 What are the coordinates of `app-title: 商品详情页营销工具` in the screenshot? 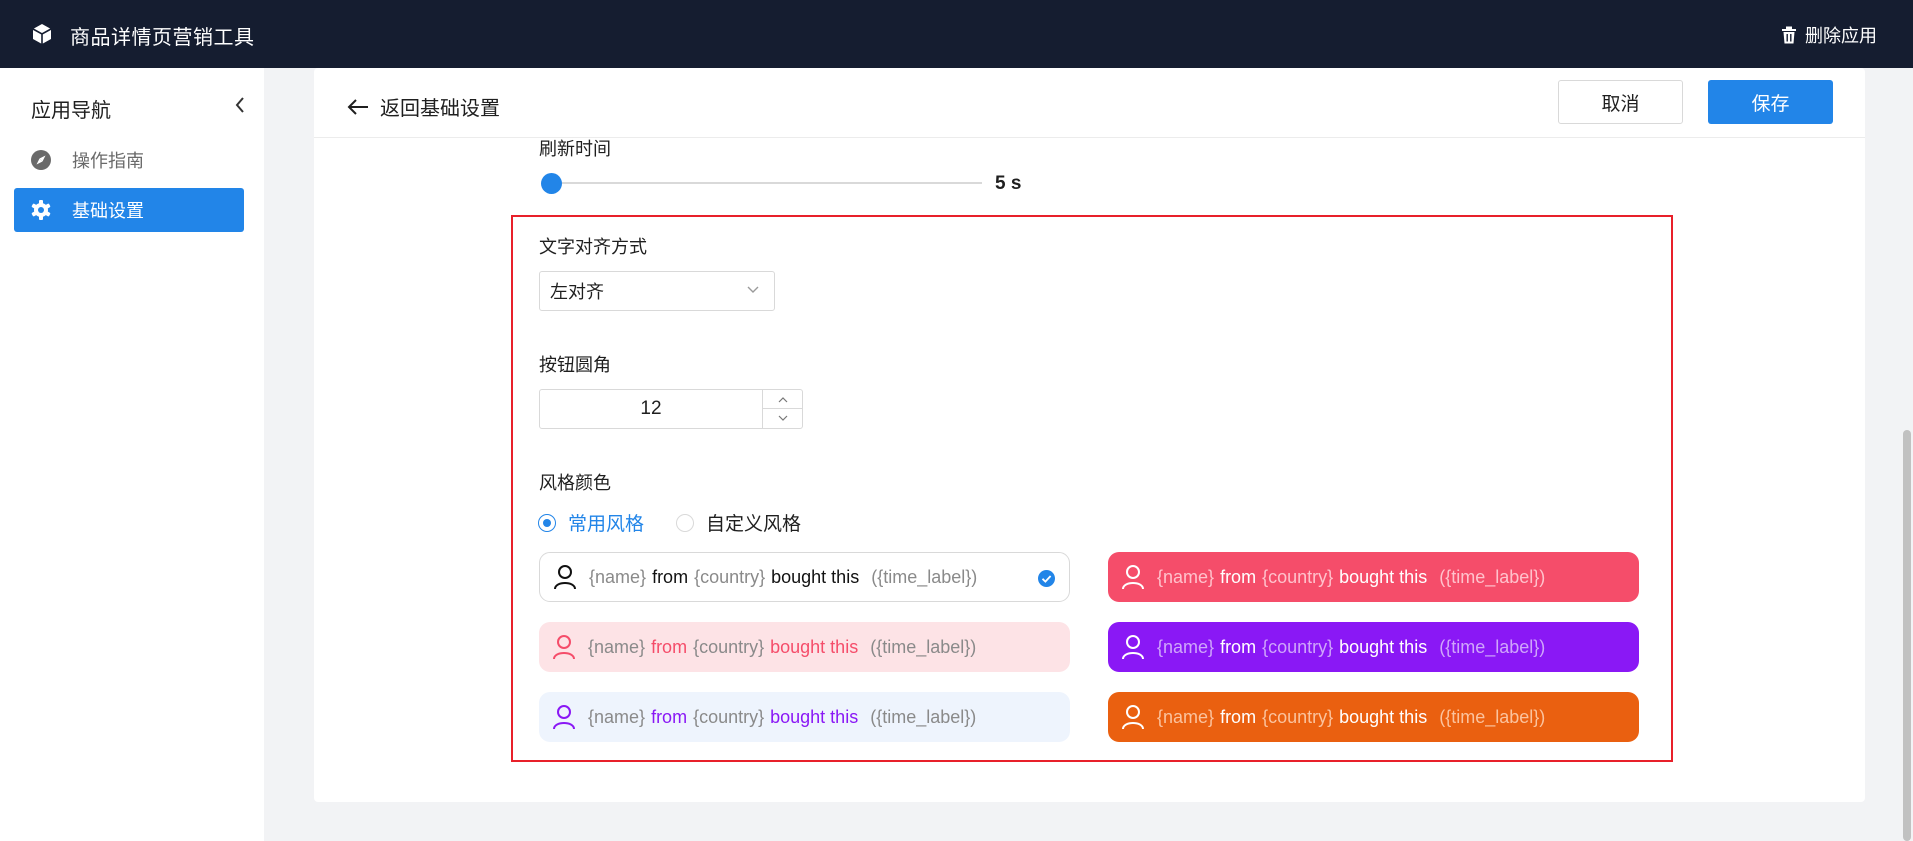 It's located at (162, 38).